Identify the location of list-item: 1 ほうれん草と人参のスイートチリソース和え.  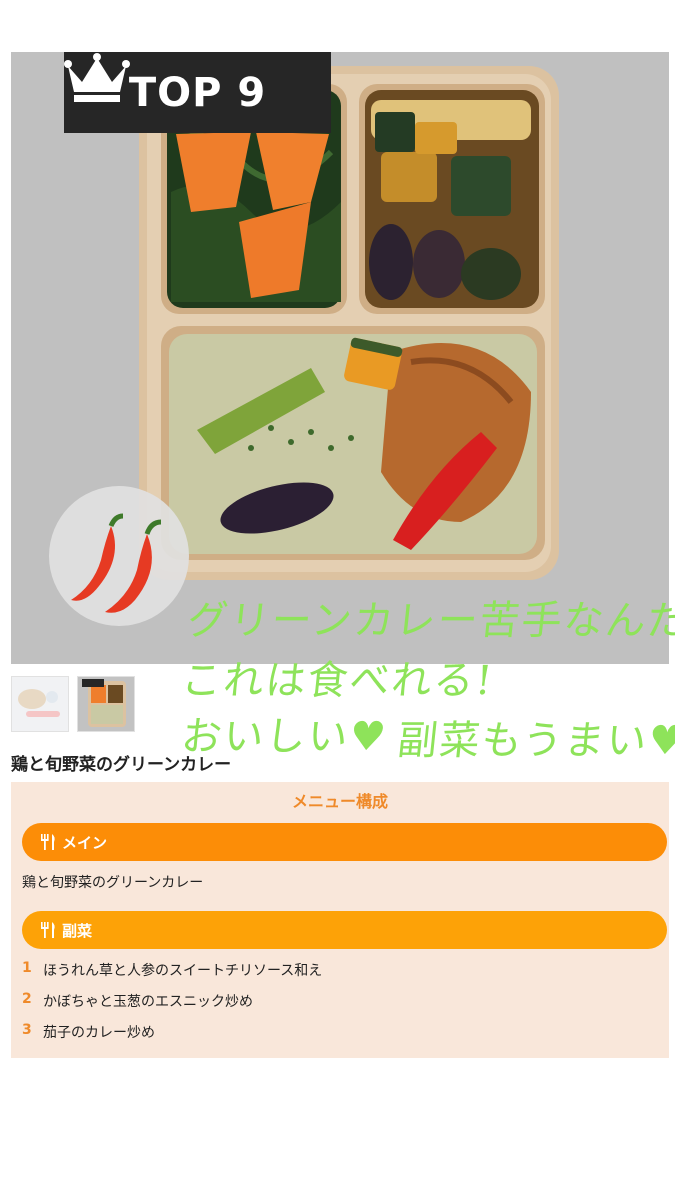
(172, 975).